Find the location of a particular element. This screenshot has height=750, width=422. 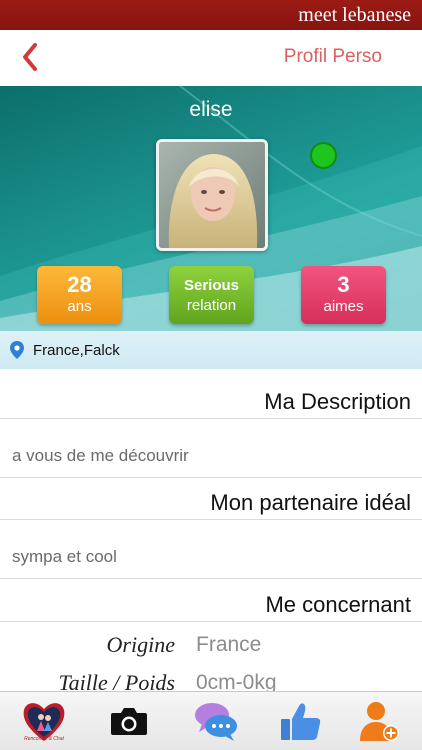

likes-value: 3 is located at coordinates (343, 284).